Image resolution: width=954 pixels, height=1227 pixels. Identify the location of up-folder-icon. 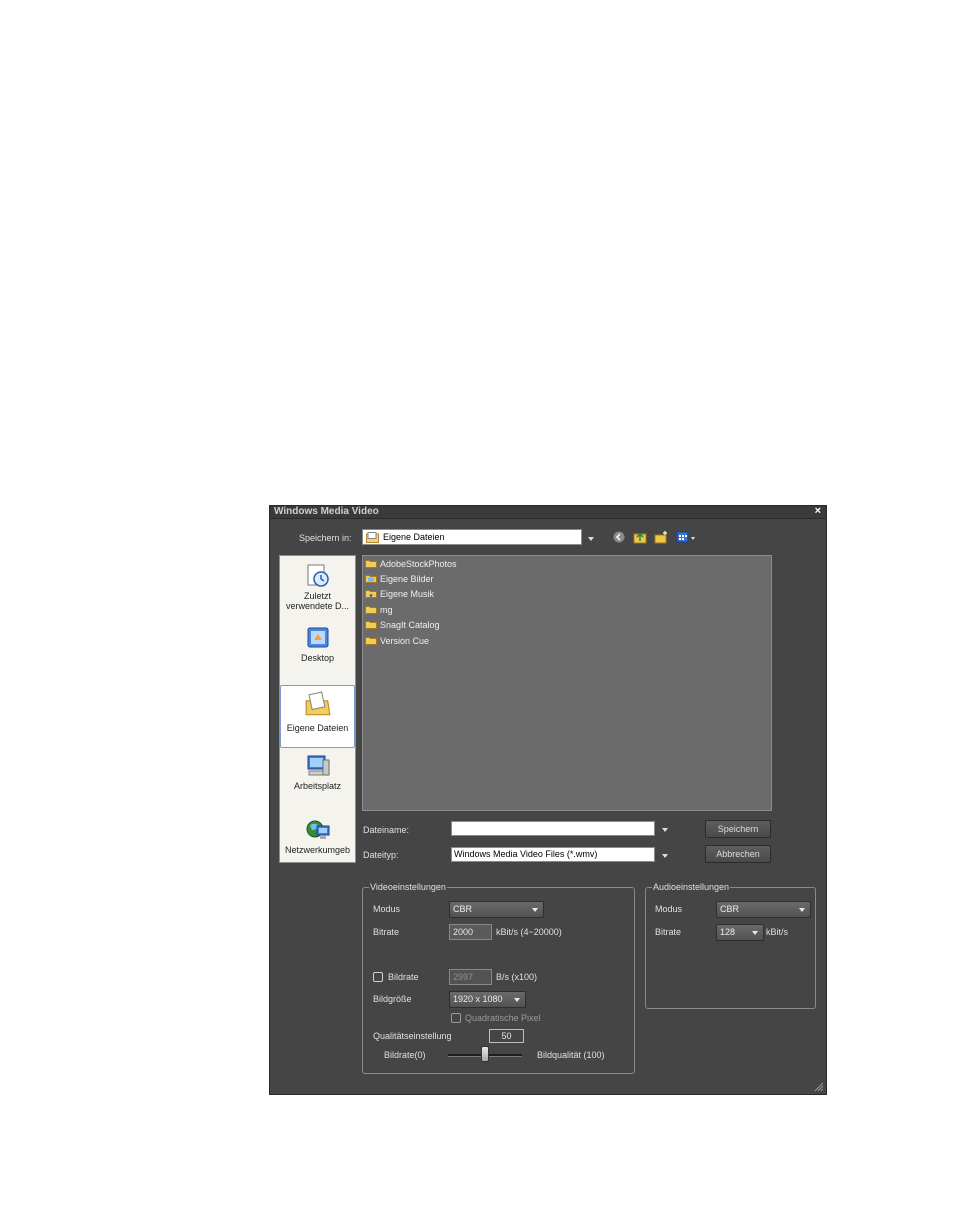
(640, 537).